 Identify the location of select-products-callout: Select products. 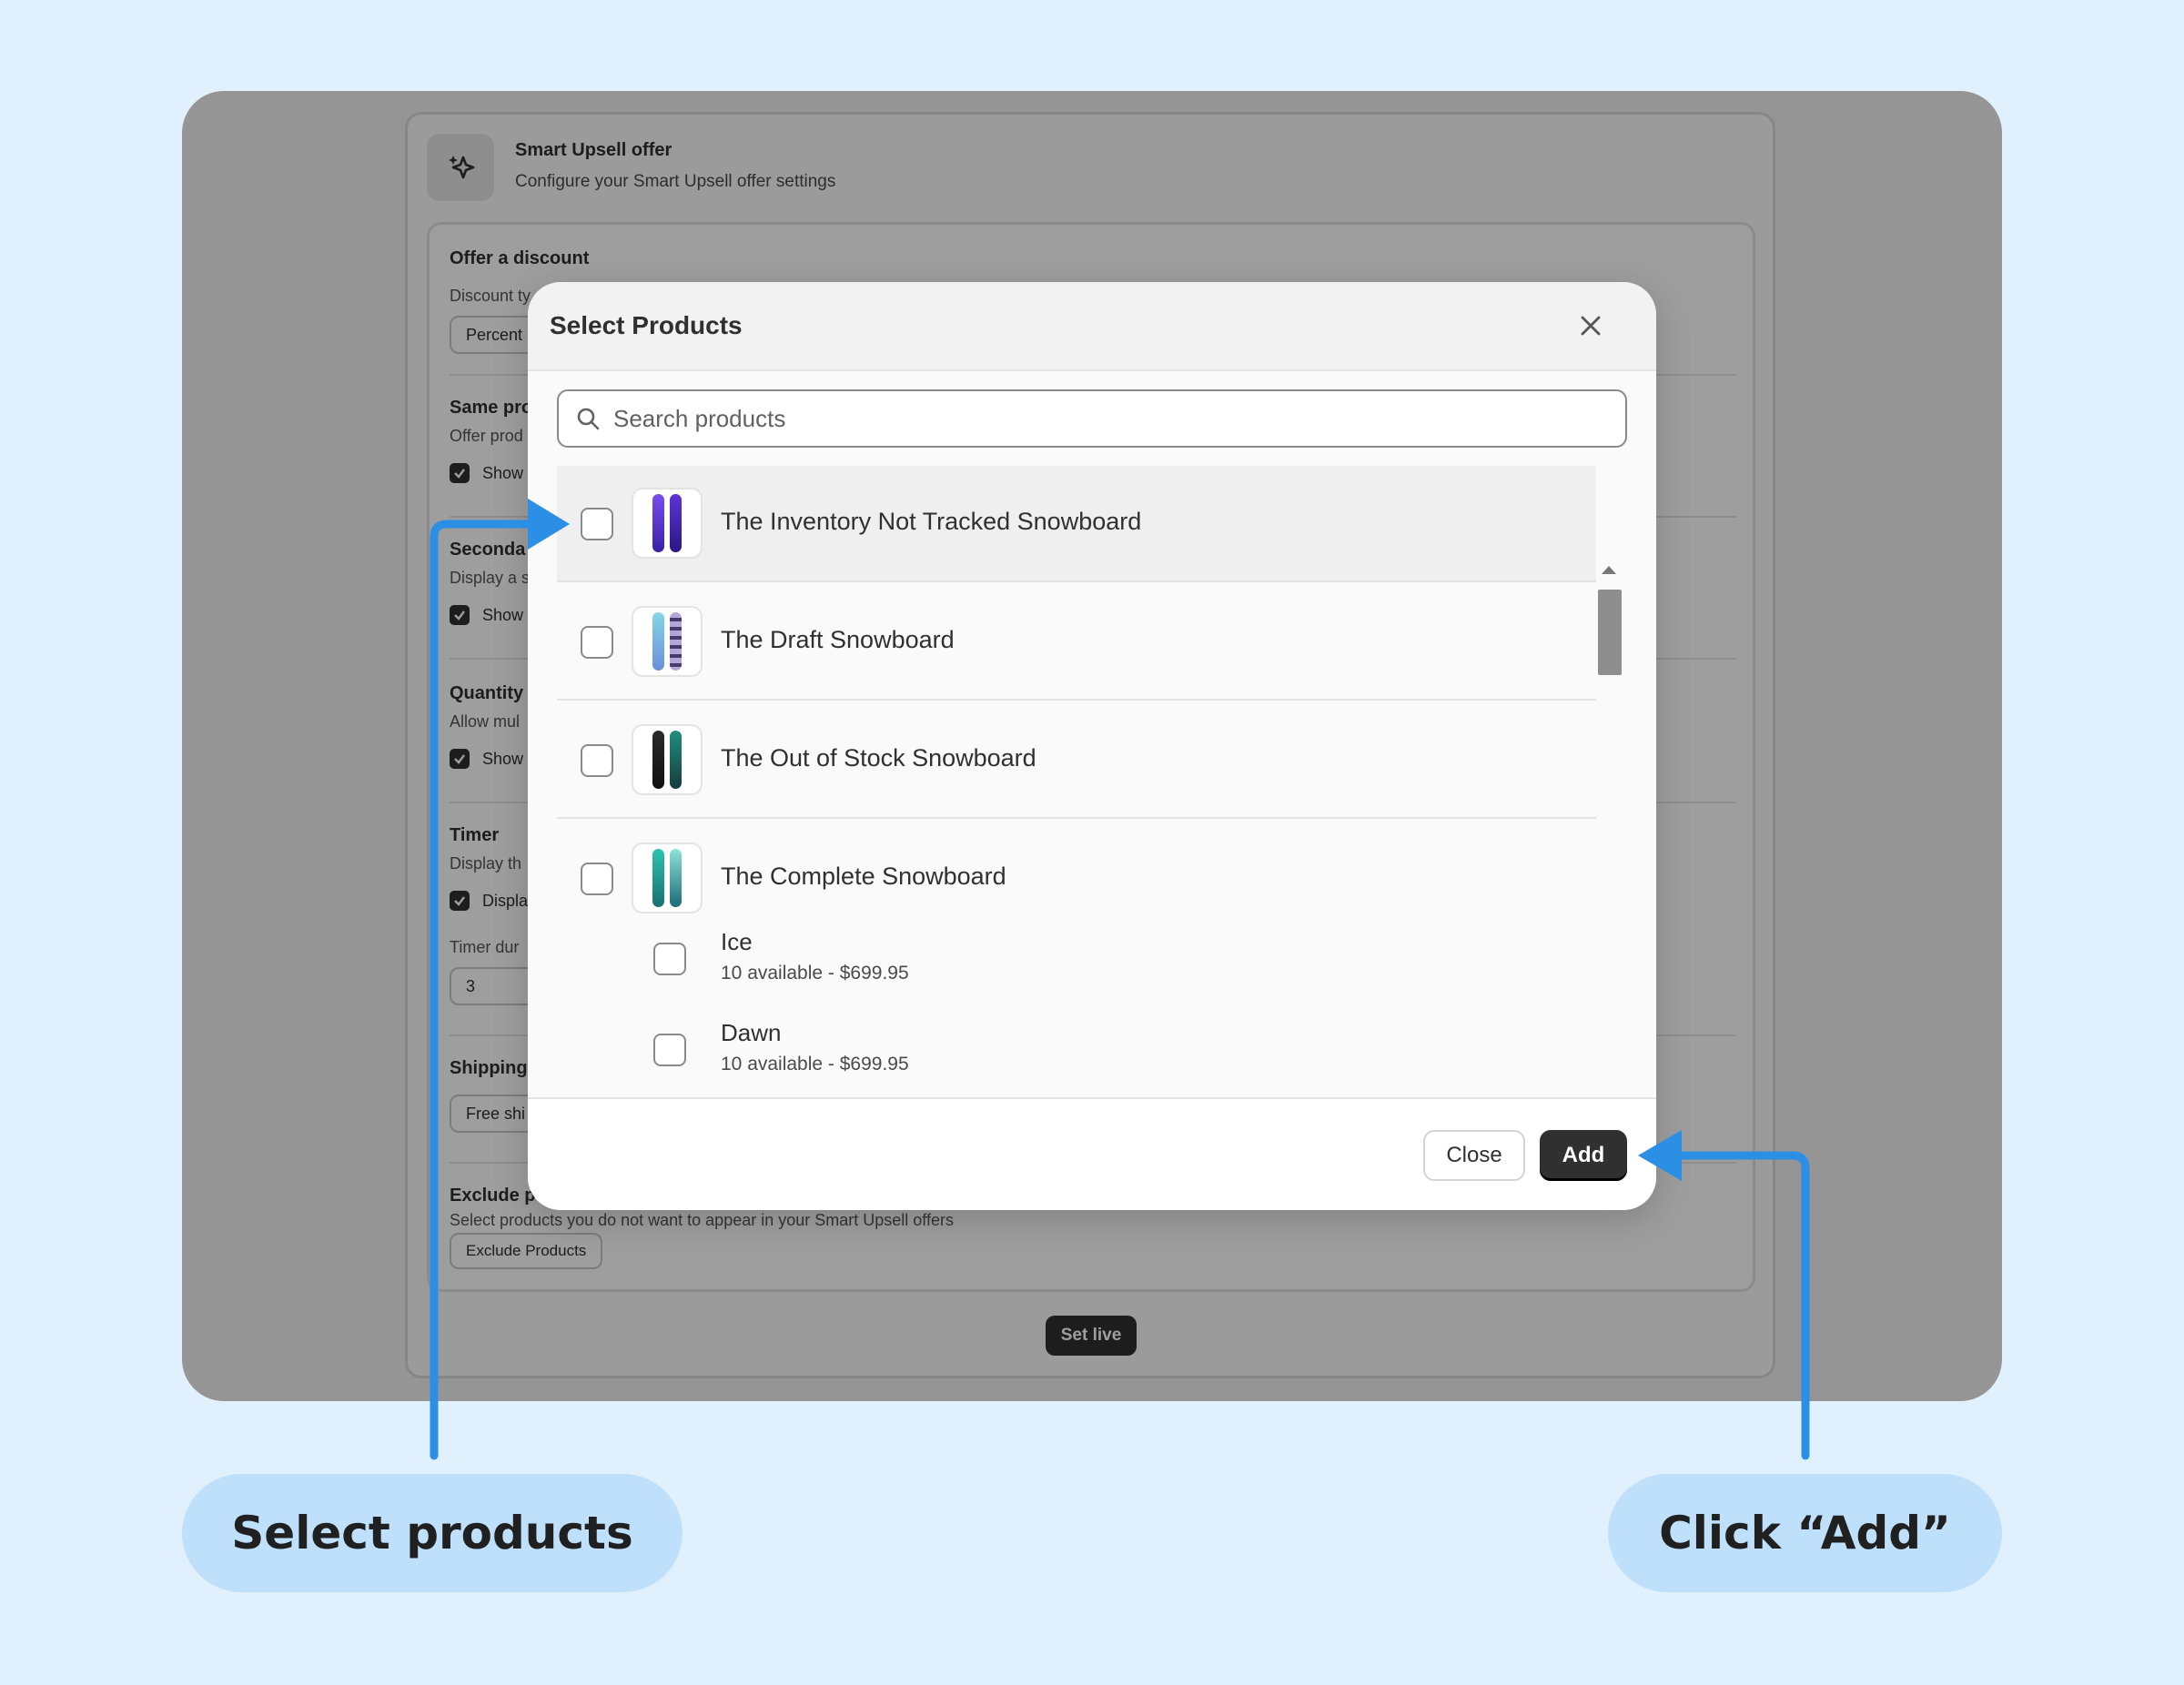
(432, 1533).